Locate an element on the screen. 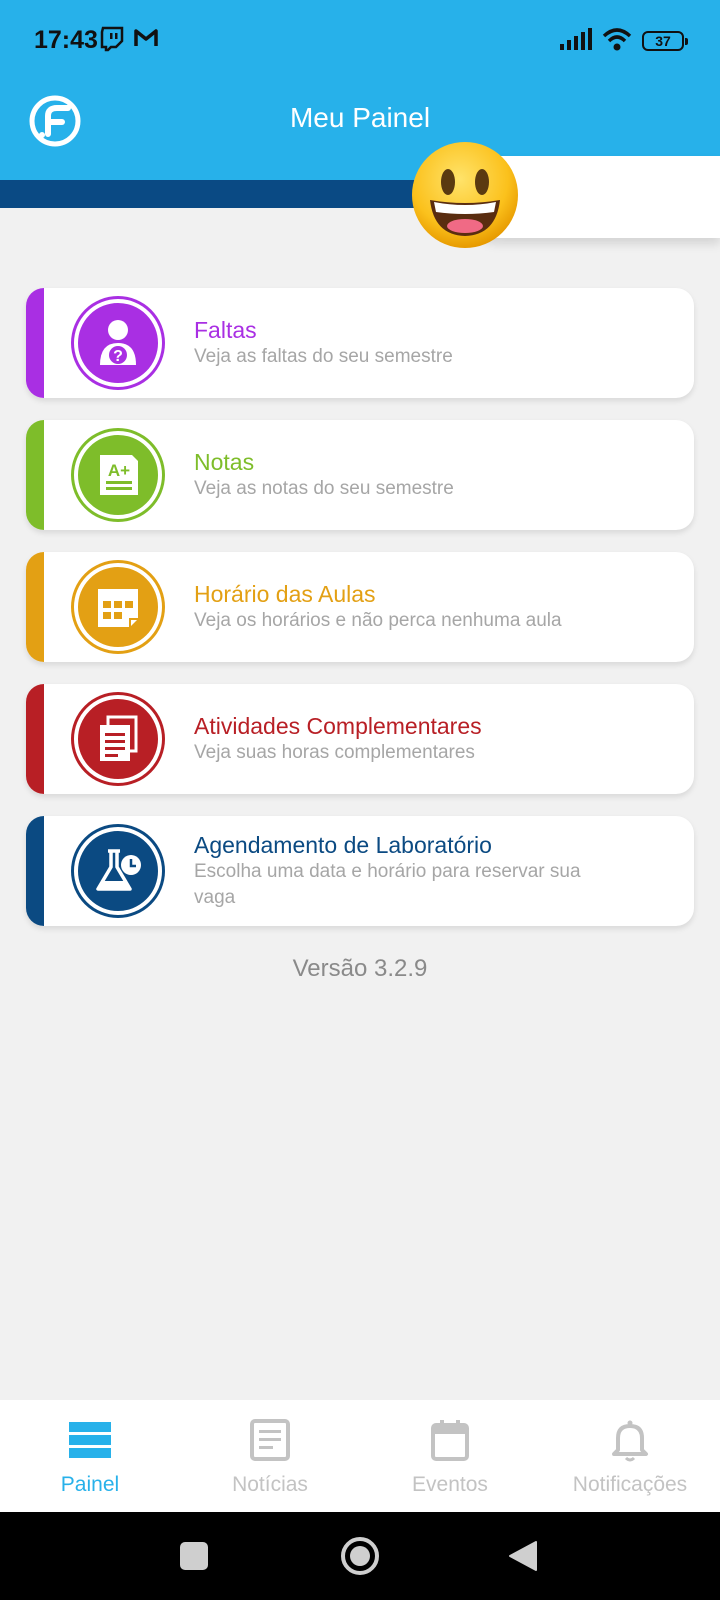 This screenshot has height=1600, width=720. battery-indicator: 37 is located at coordinates (665, 41).